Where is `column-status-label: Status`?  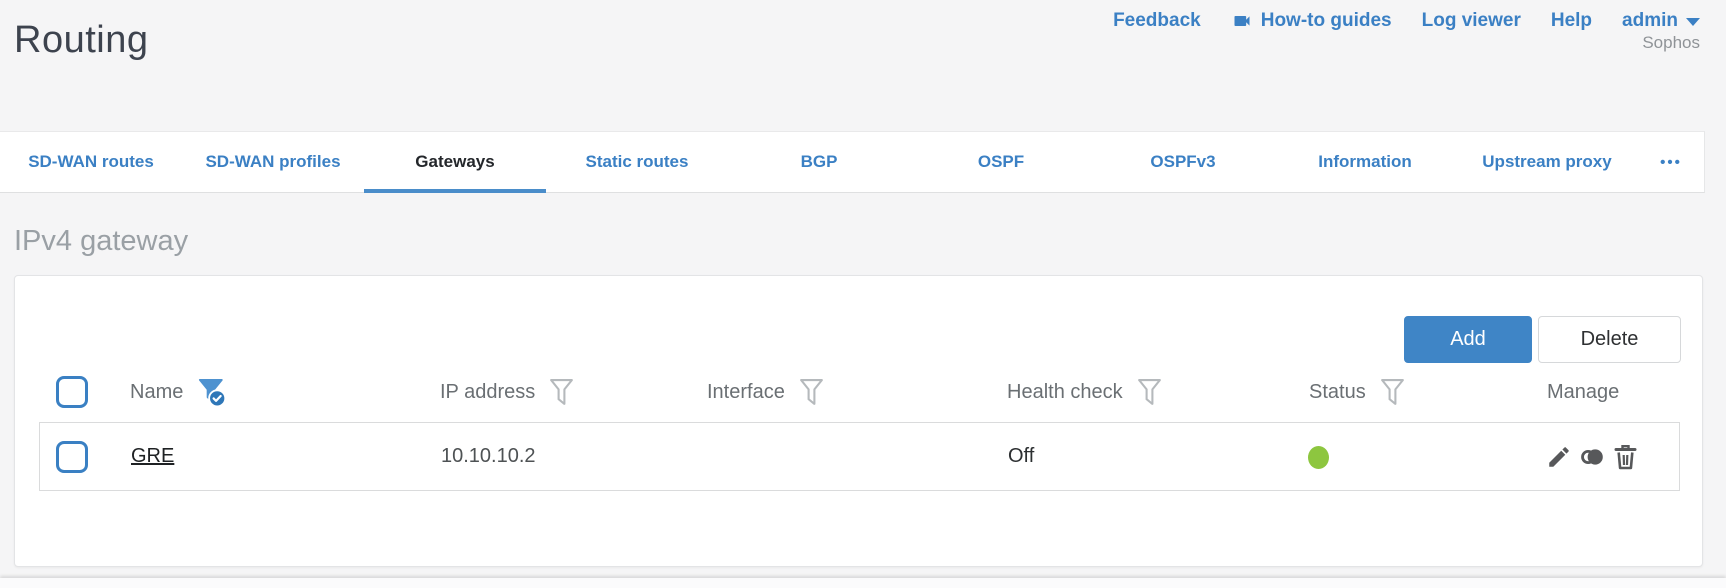 column-status-label: Status is located at coordinates (1337, 392).